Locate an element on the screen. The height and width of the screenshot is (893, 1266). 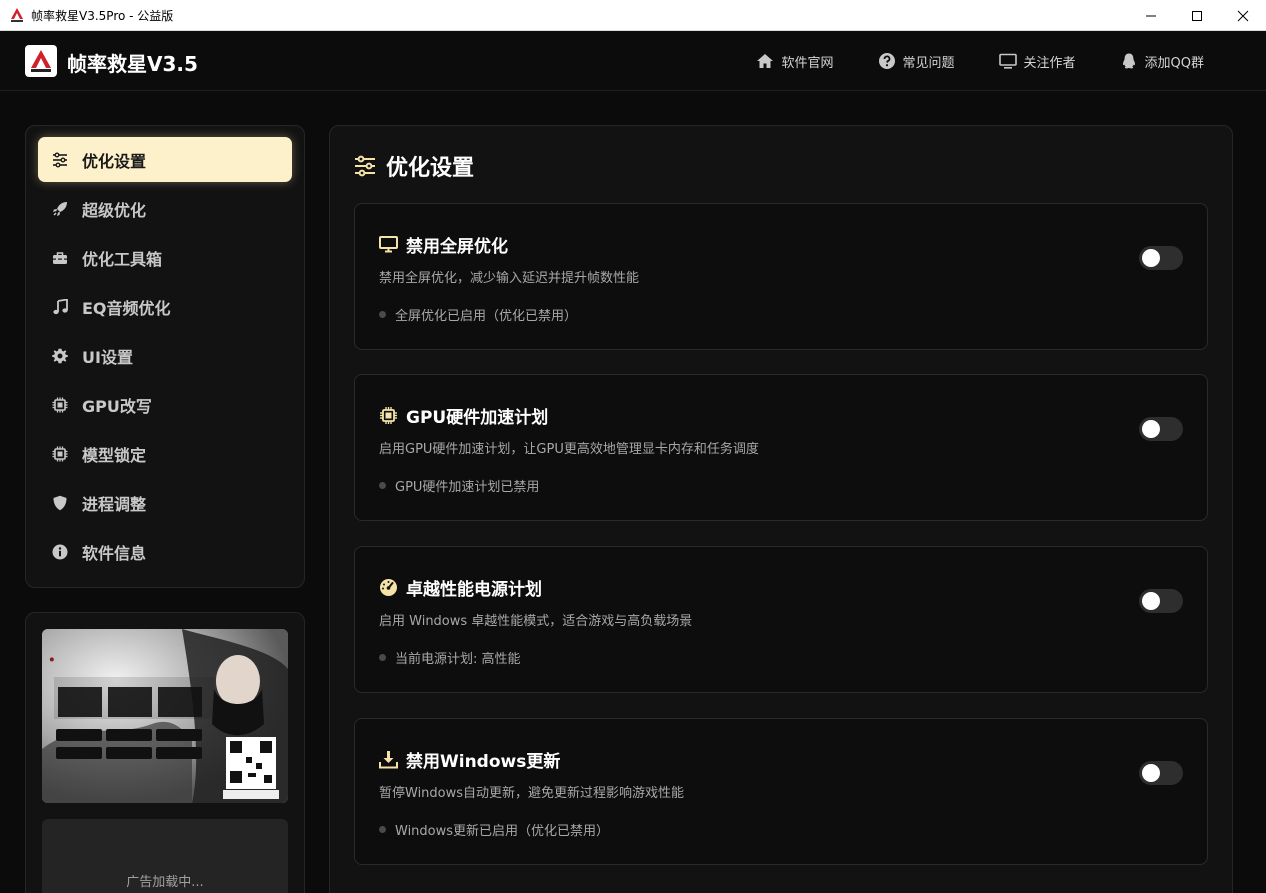
ad-banner-image: · is located at coordinates (165, 716).